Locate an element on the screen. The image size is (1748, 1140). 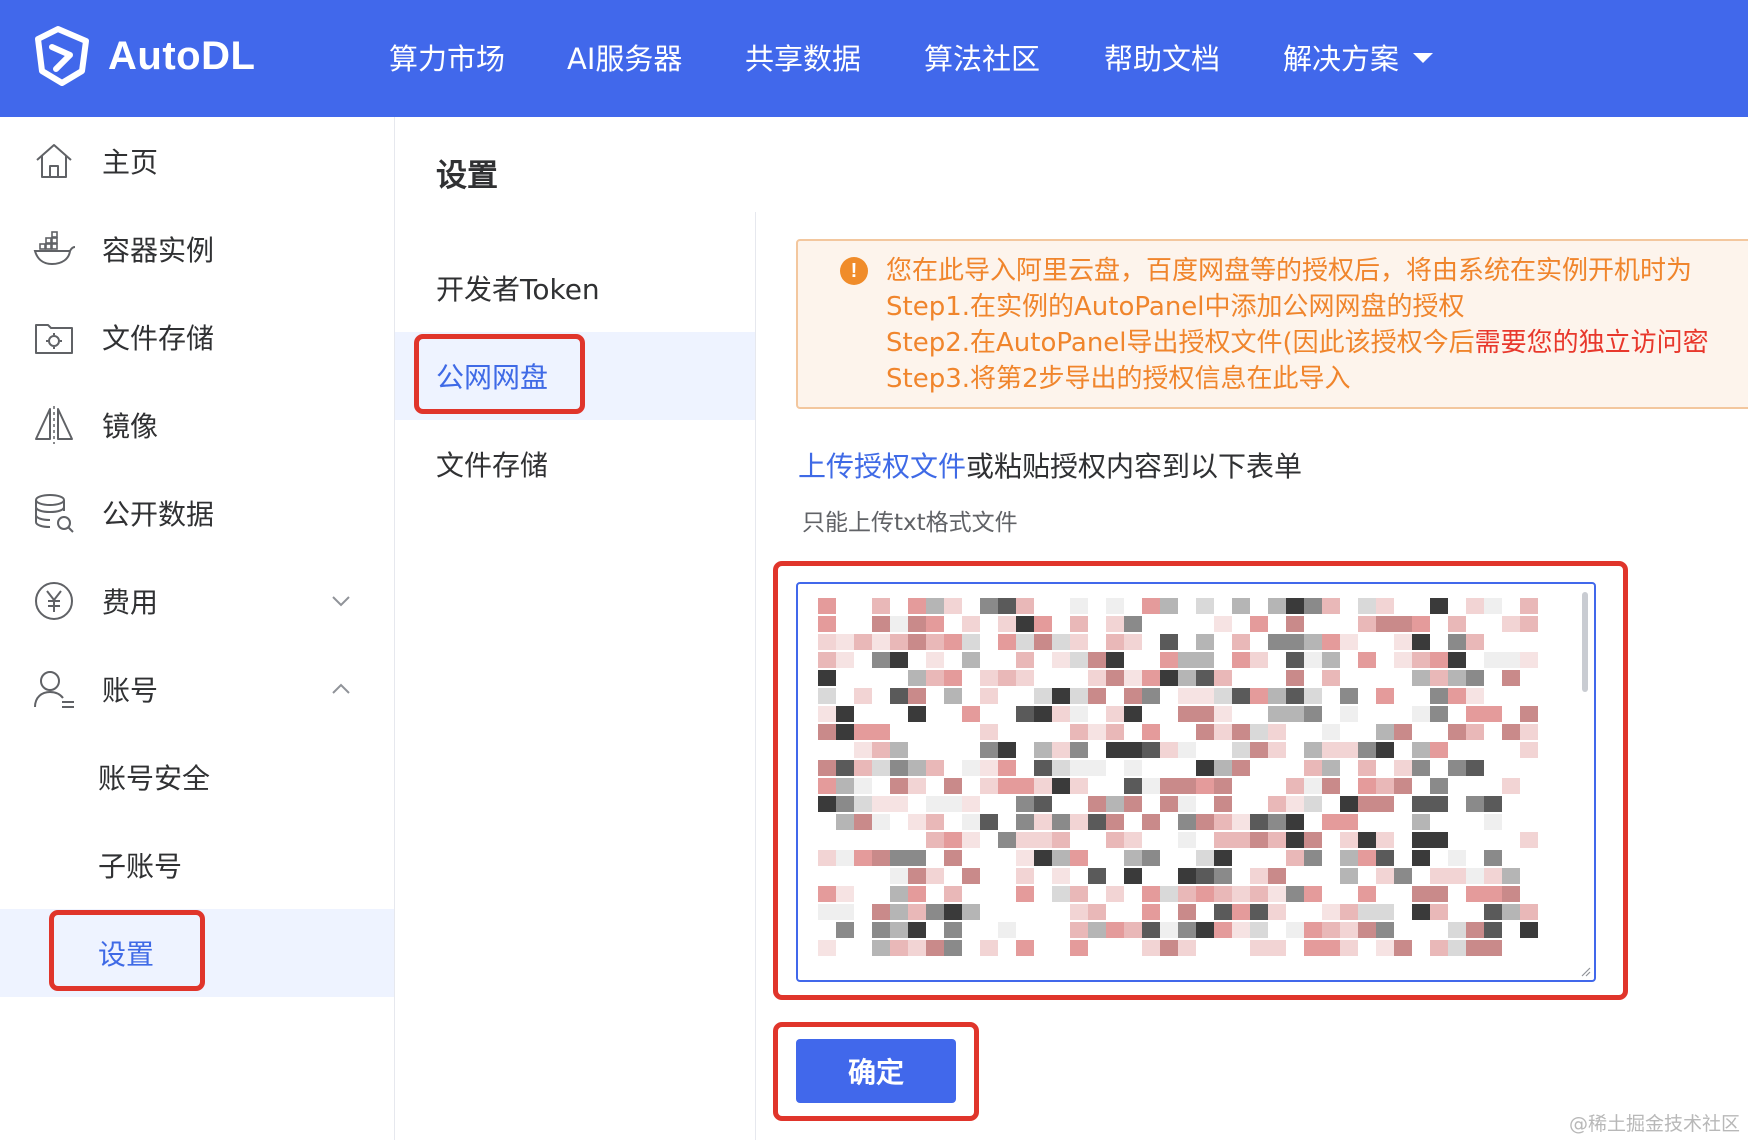
sidebar-subitem-account-security: 账号安全 is located at coordinates (197, 777).